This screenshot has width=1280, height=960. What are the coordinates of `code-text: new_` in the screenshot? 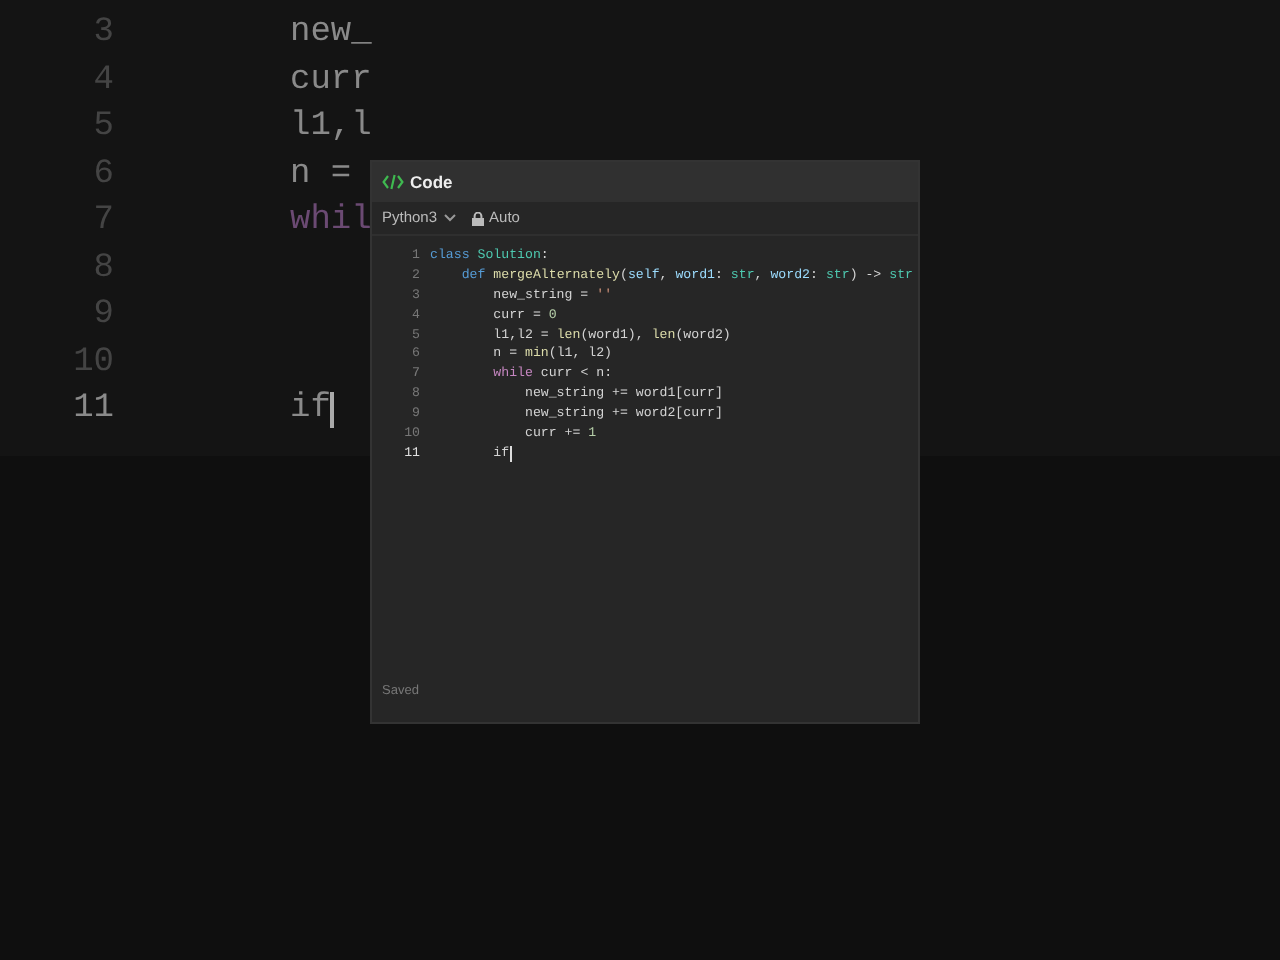 It's located at (331, 34).